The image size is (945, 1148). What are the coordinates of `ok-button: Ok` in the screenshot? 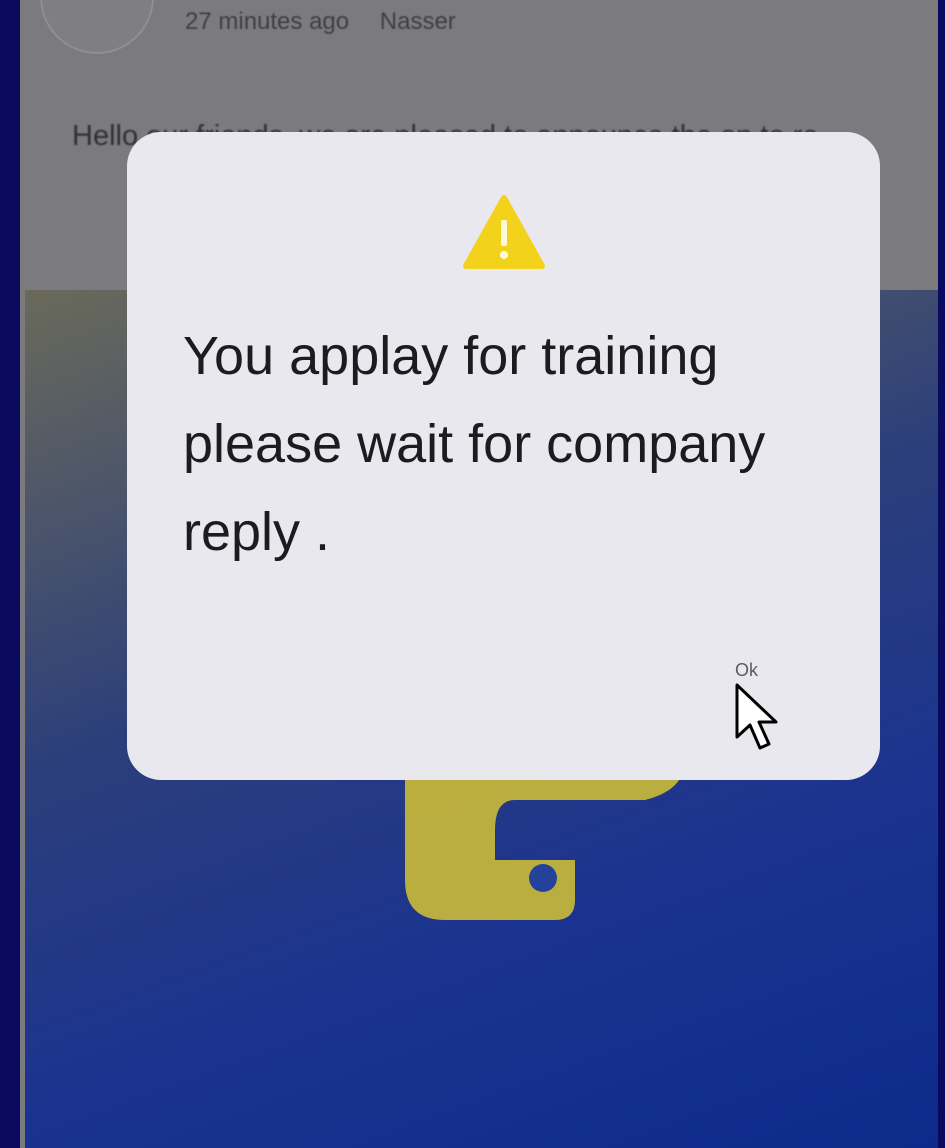 It's located at (746, 670).